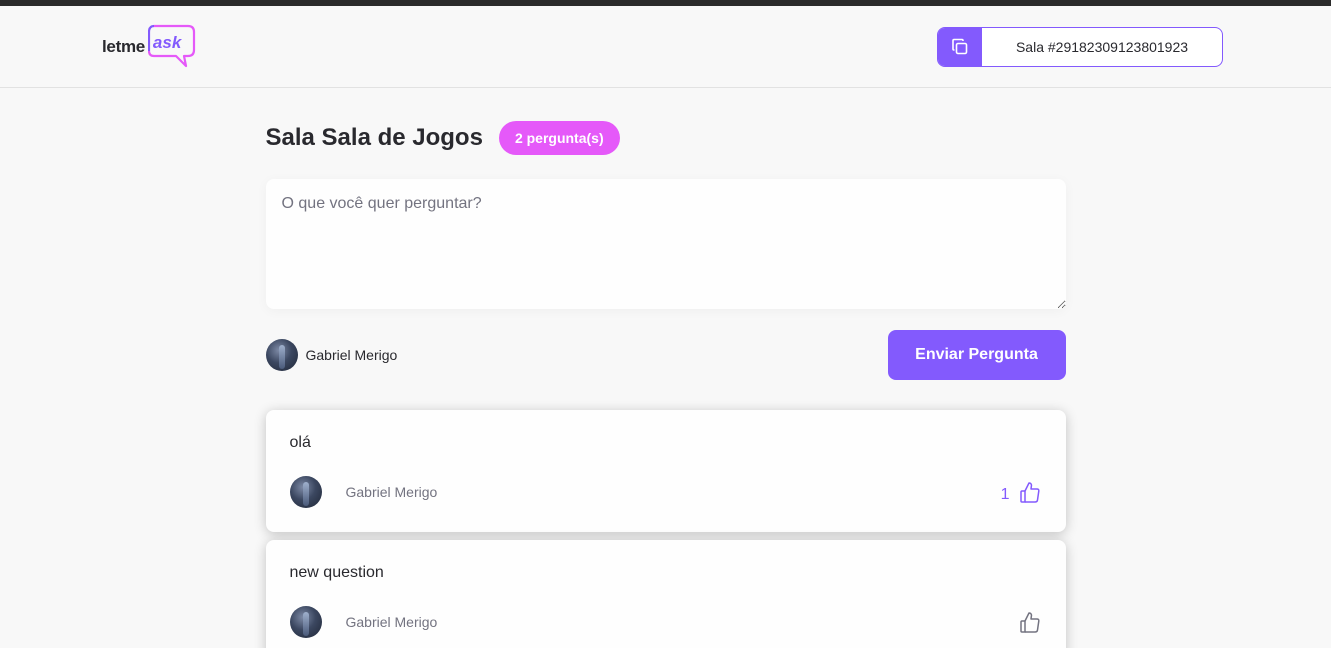  Describe the element at coordinates (960, 46) in the screenshot. I see `copy-icon` at that location.